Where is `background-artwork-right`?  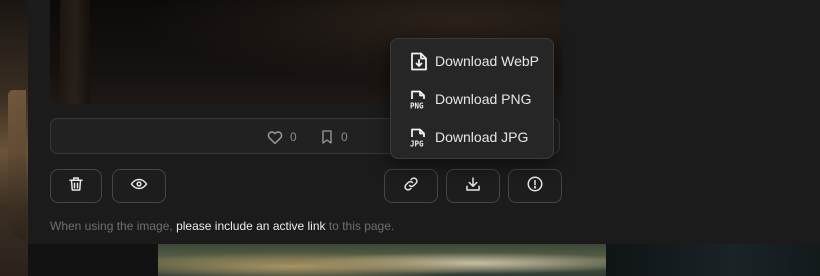 background-artwork-right is located at coordinates (713, 260).